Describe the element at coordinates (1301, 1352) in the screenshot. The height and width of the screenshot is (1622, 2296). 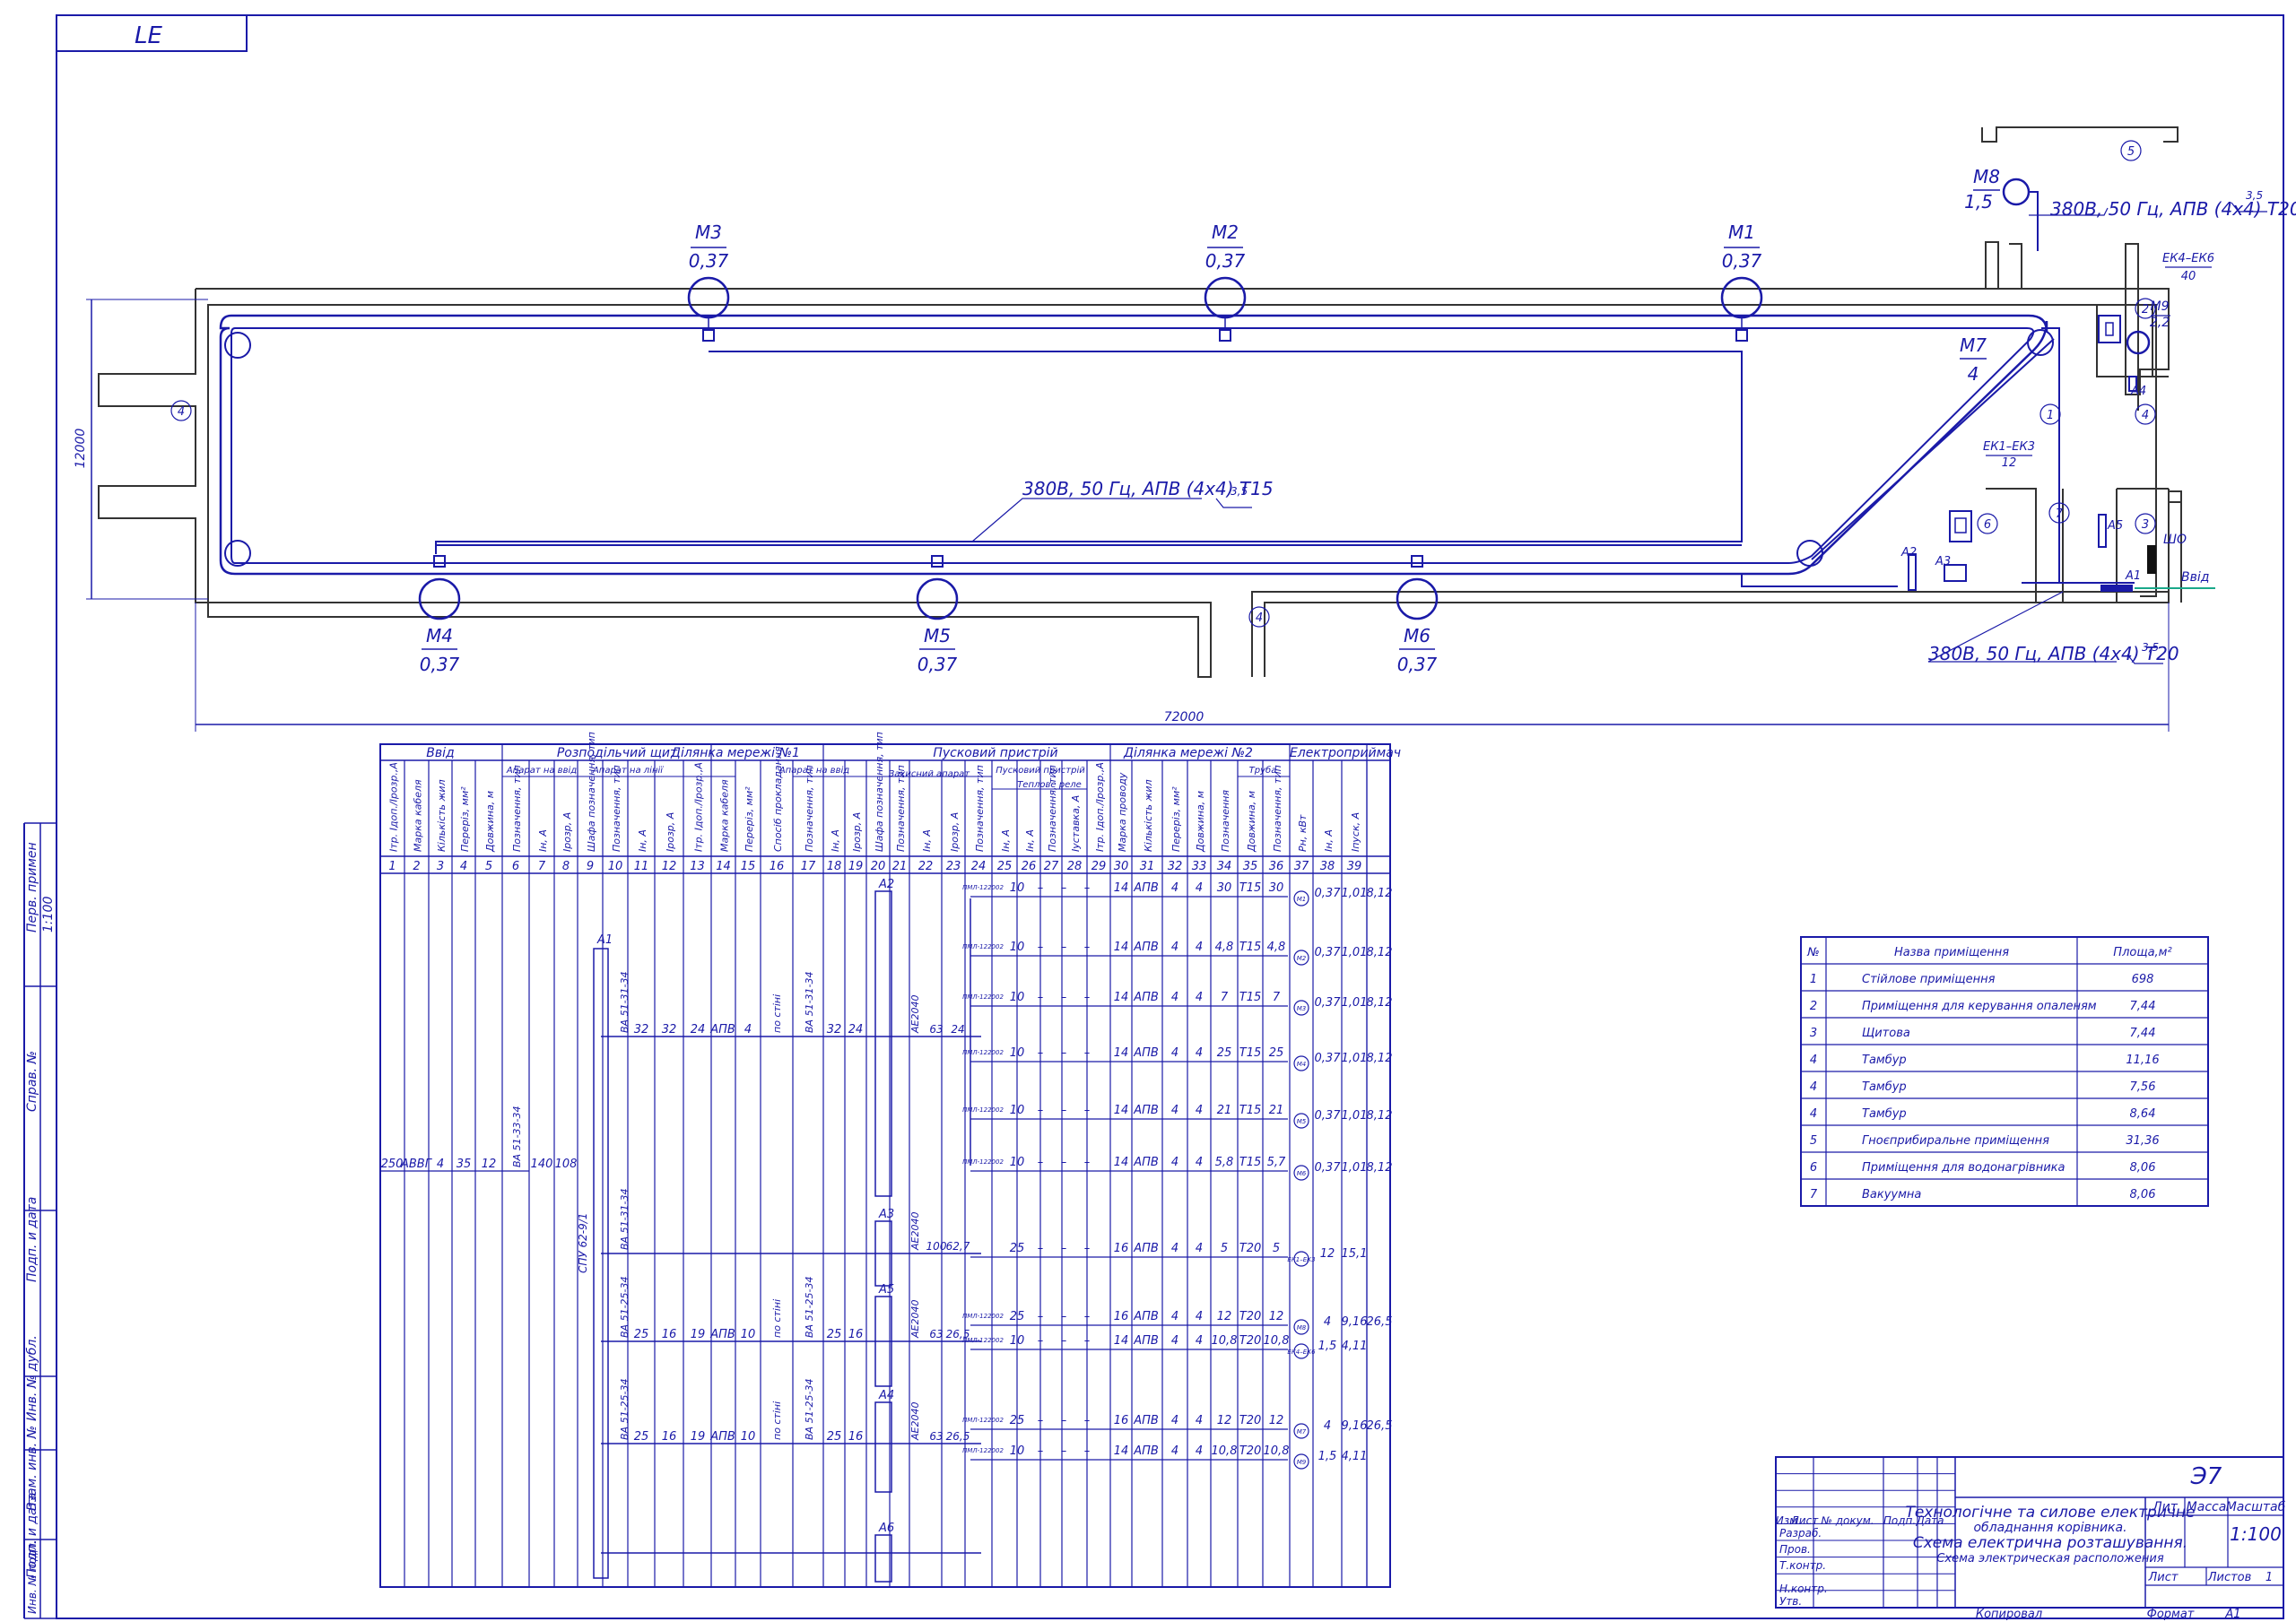
I see `cell-load: ЕК4–ЕК6` at that location.